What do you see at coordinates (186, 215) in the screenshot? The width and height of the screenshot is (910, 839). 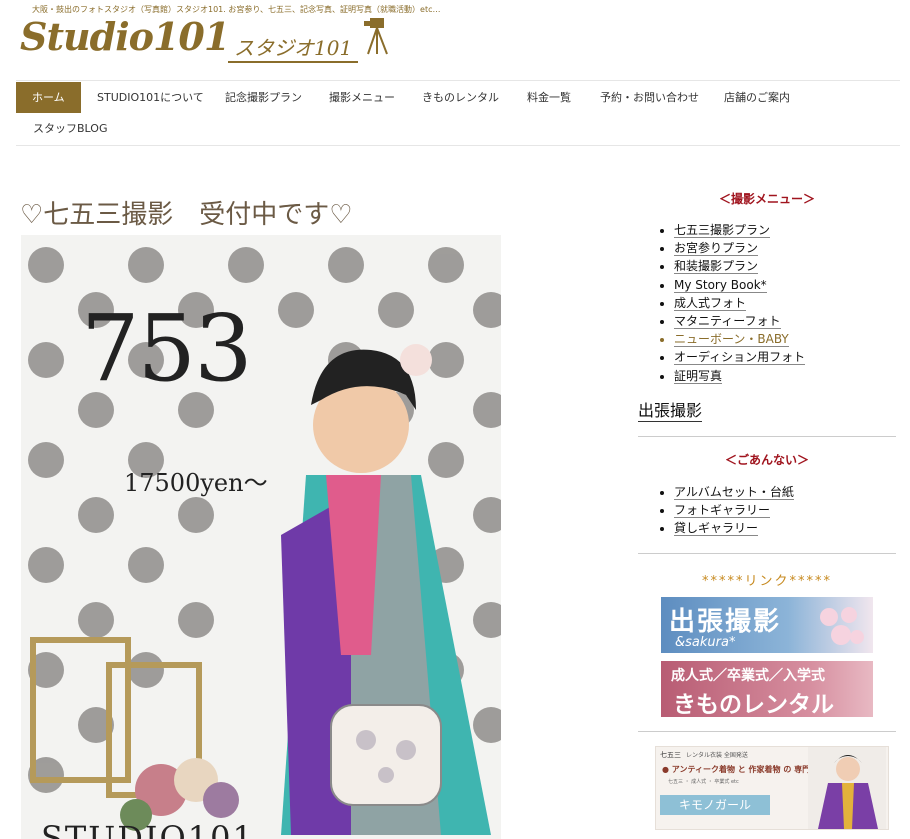 I see `page-title: ♡七五三撮影 受付中です♡` at bounding box center [186, 215].